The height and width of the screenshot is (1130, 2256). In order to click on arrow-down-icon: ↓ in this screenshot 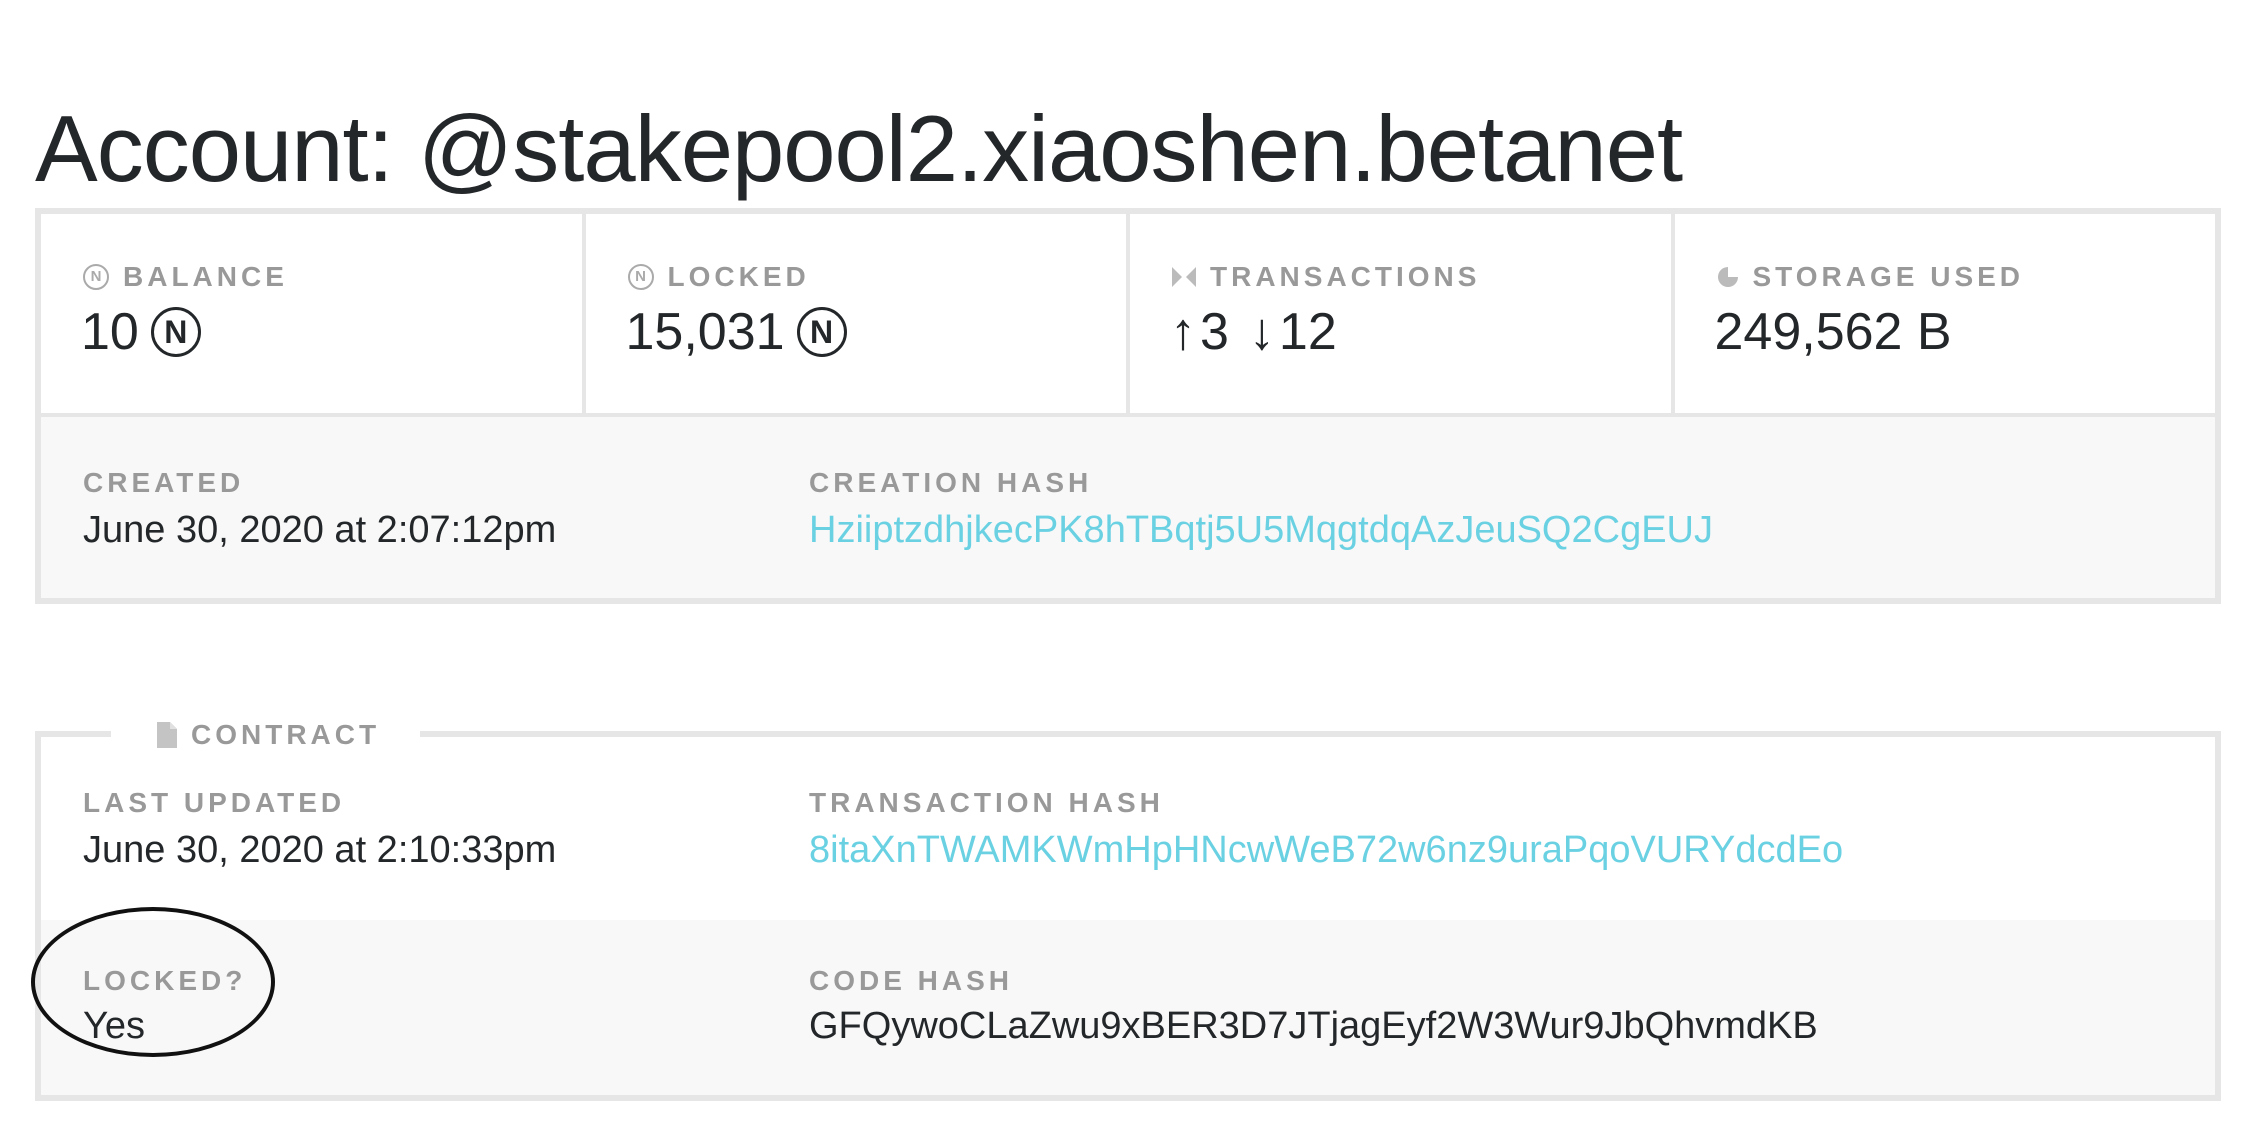, I will do `click(1261, 332)`.